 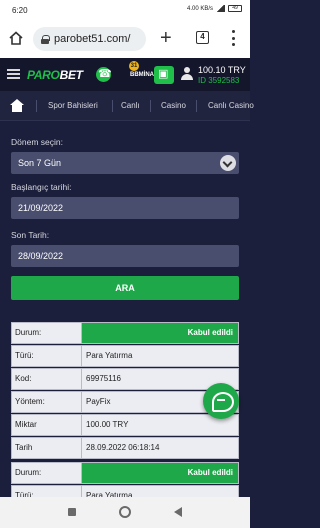 What do you see at coordinates (37, 142) in the screenshot?
I see `period-label: Dönem seçin:` at bounding box center [37, 142].